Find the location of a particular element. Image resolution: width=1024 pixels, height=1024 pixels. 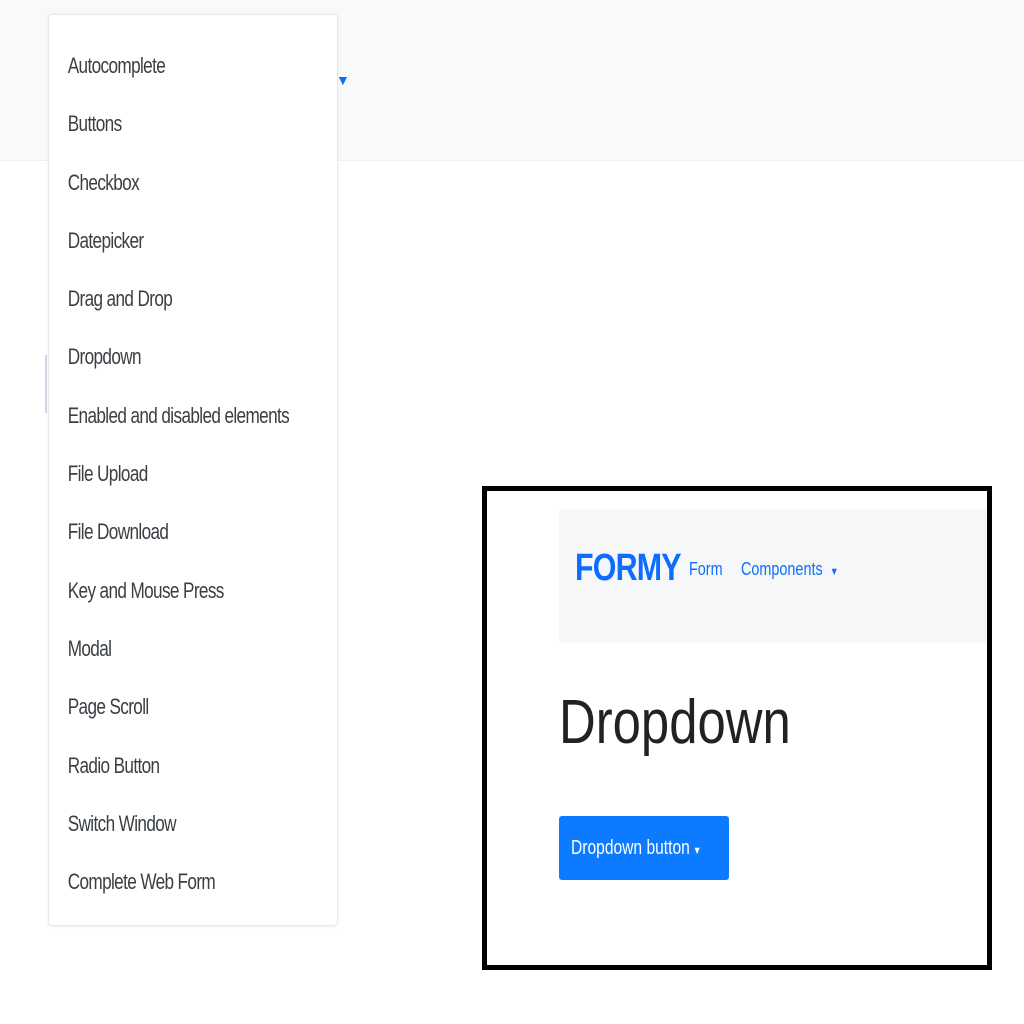

menu-item-key-mouse-press: Key and Mouse Press is located at coordinates (161, 605).